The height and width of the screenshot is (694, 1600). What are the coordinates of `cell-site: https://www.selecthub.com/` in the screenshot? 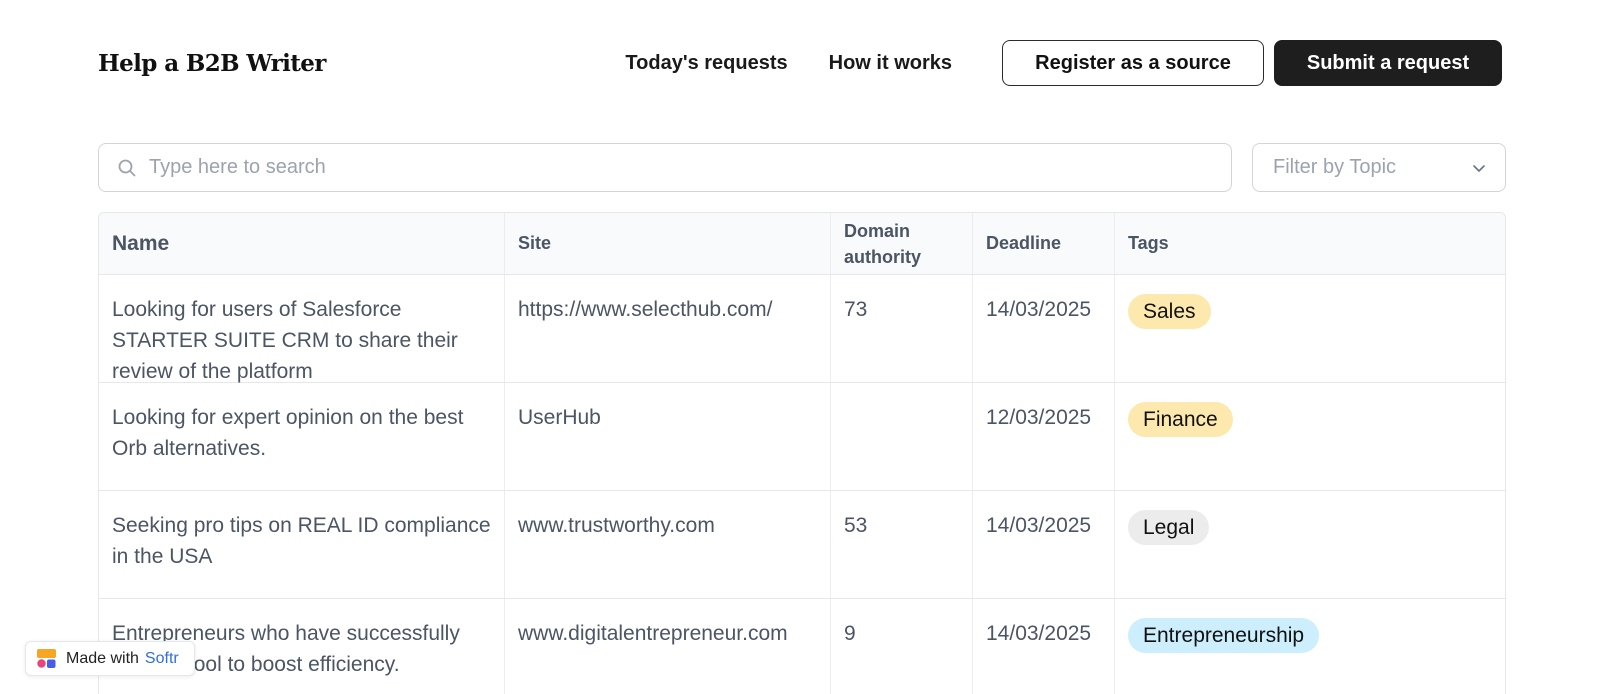 It's located at (668, 328).